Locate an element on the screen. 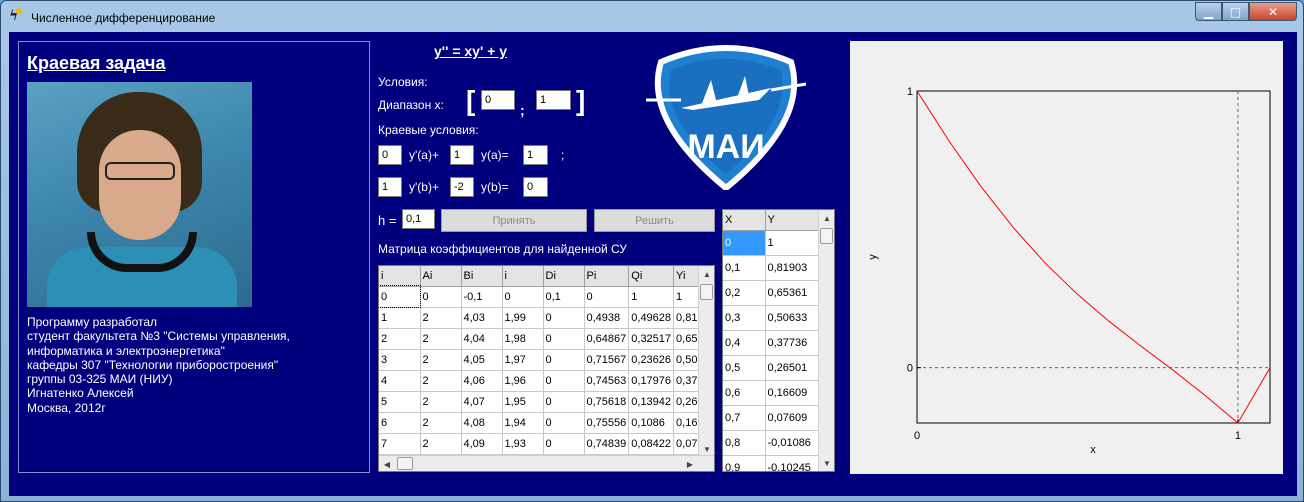  coef-hscroll: ◀ ▶ is located at coordinates (546, 463).